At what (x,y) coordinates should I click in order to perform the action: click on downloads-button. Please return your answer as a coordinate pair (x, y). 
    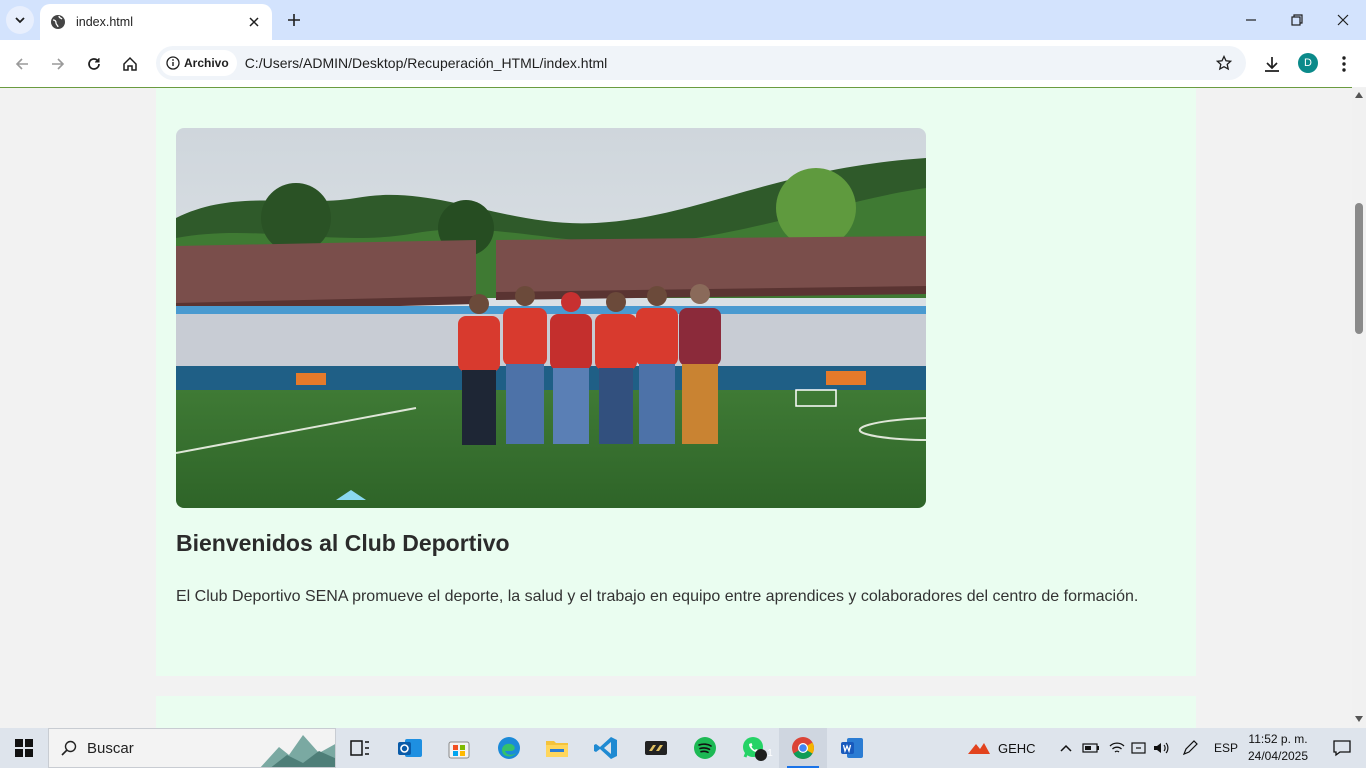
    Looking at the image, I should click on (1272, 64).